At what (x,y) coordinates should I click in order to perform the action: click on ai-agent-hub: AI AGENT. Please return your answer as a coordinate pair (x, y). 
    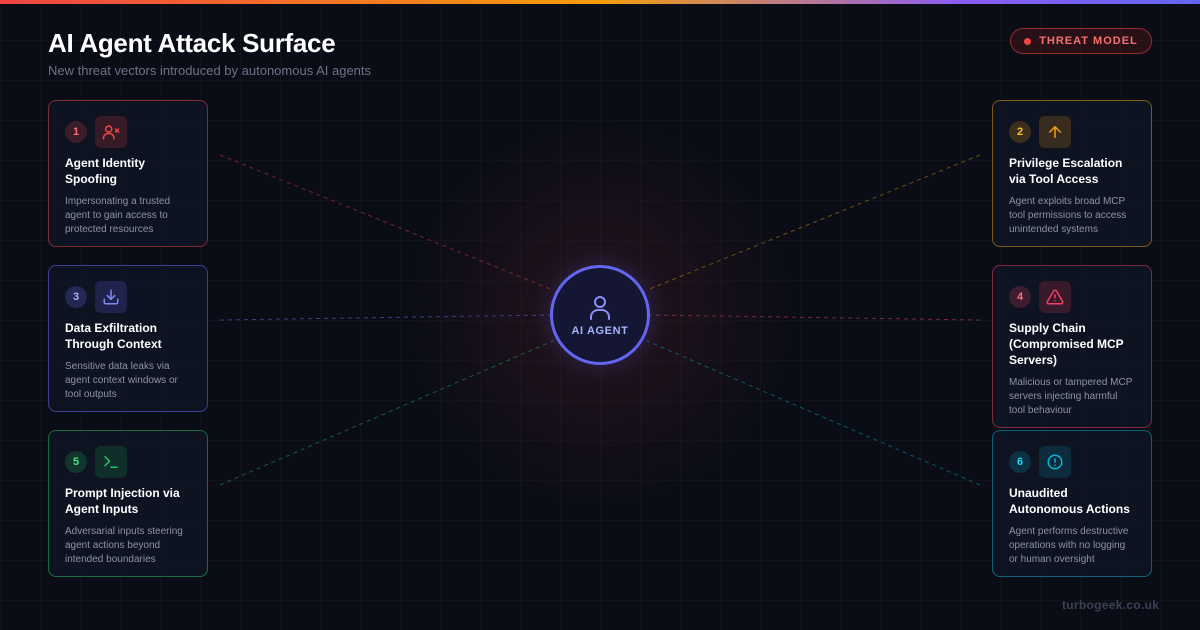
    Looking at the image, I should click on (600, 315).